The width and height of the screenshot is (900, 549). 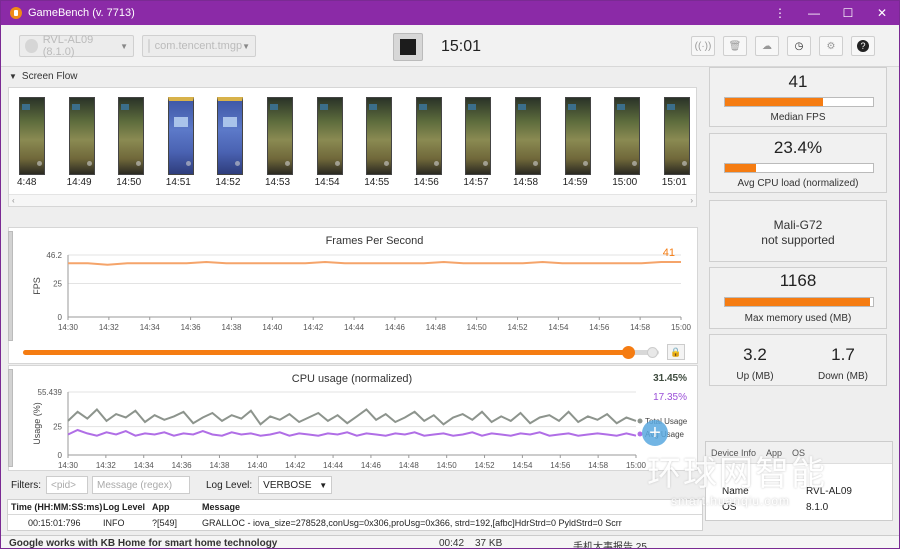 I want to click on scroll-left-icon: ‹, so click(x=13, y=200).